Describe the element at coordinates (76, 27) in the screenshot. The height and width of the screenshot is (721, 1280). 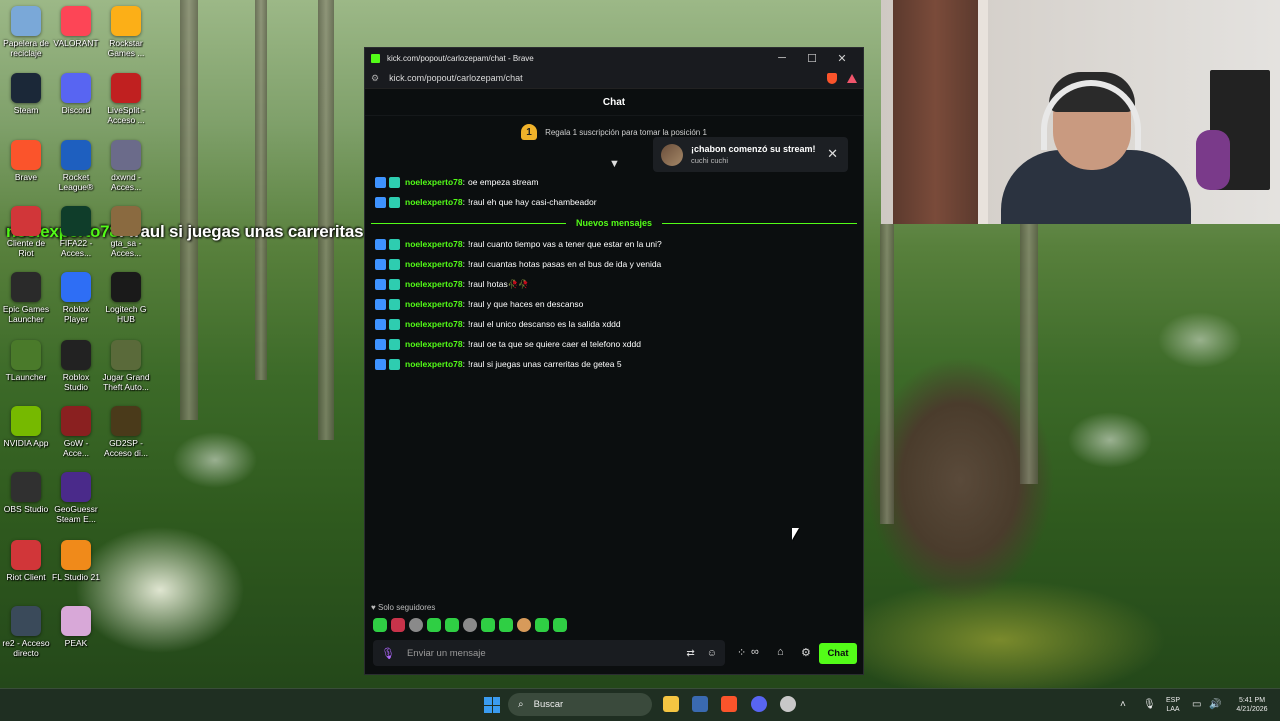
I see `desktop-icon: VALORANT` at that location.